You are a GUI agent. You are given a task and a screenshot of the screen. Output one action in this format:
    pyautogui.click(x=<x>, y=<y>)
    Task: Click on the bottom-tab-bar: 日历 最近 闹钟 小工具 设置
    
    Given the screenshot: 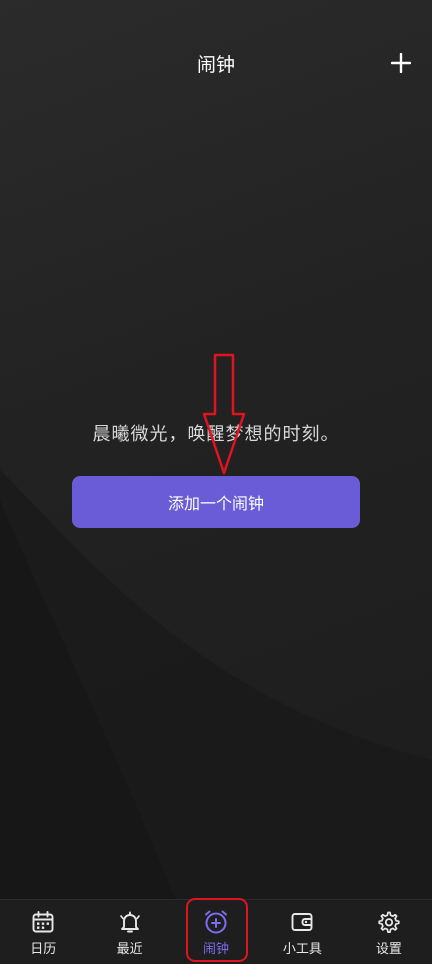 What is the action you would take?
    pyautogui.click(x=216, y=931)
    